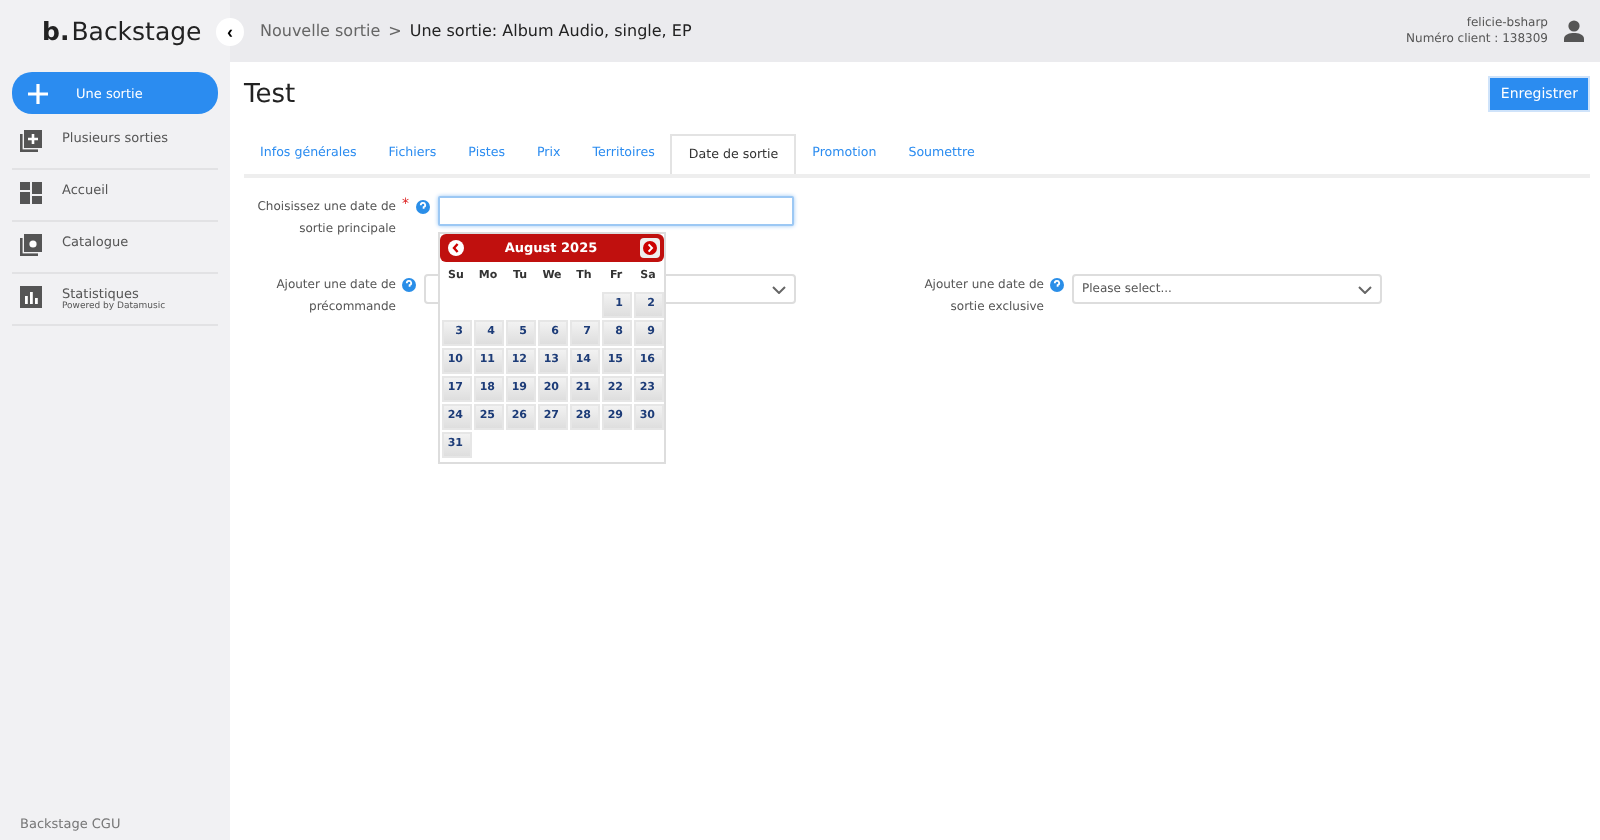 This screenshot has width=1600, height=840. What do you see at coordinates (270, 94) in the screenshot?
I see `page-title: Test` at bounding box center [270, 94].